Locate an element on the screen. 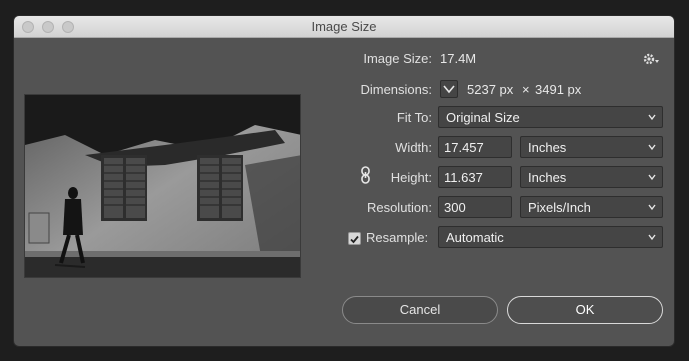  fit-to-value: Original Size is located at coordinates (483, 117).